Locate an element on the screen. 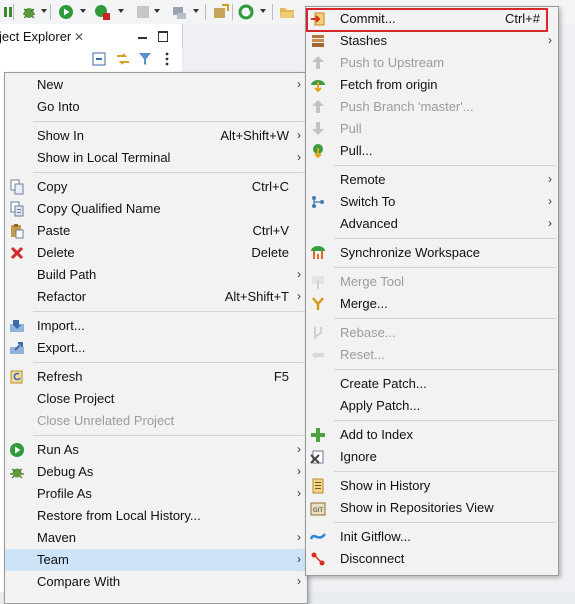 The width and height of the screenshot is (575, 604). menu-item-synchronize-workspace: Synchronize Workspace is located at coordinates (432, 253).